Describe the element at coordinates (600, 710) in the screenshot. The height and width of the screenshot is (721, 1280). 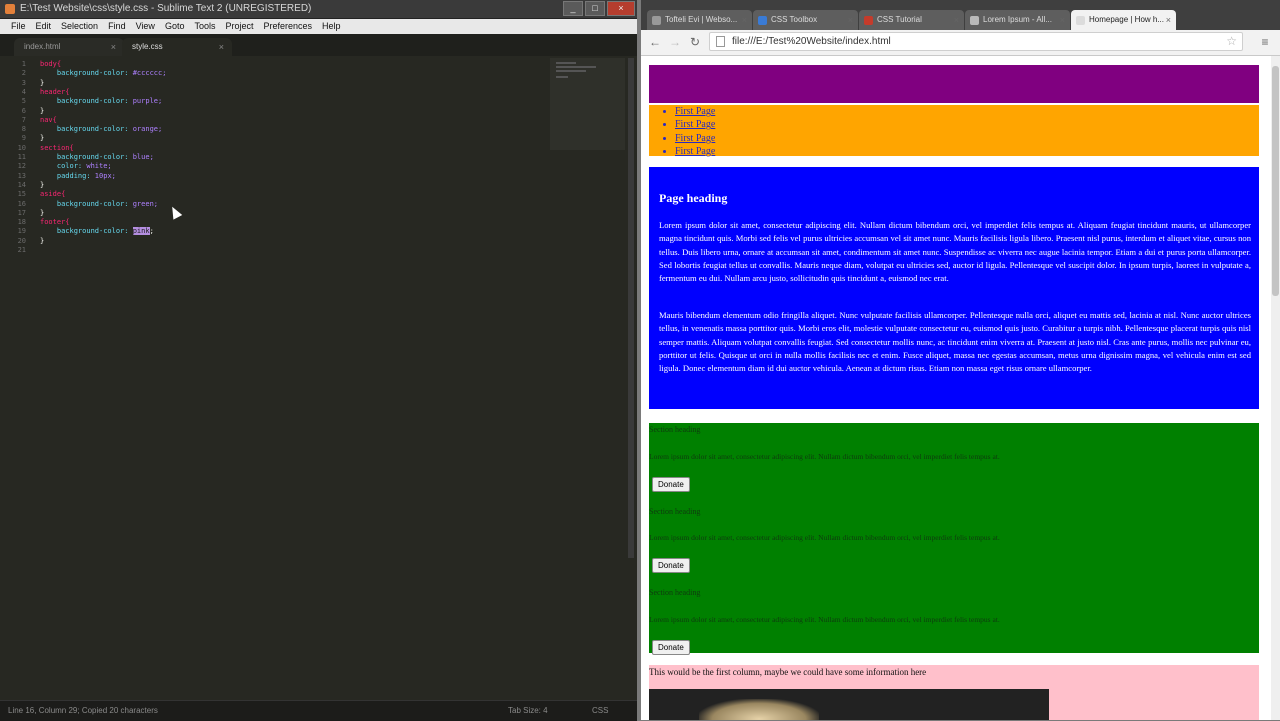
I see `status-syntax: CSS` at that location.